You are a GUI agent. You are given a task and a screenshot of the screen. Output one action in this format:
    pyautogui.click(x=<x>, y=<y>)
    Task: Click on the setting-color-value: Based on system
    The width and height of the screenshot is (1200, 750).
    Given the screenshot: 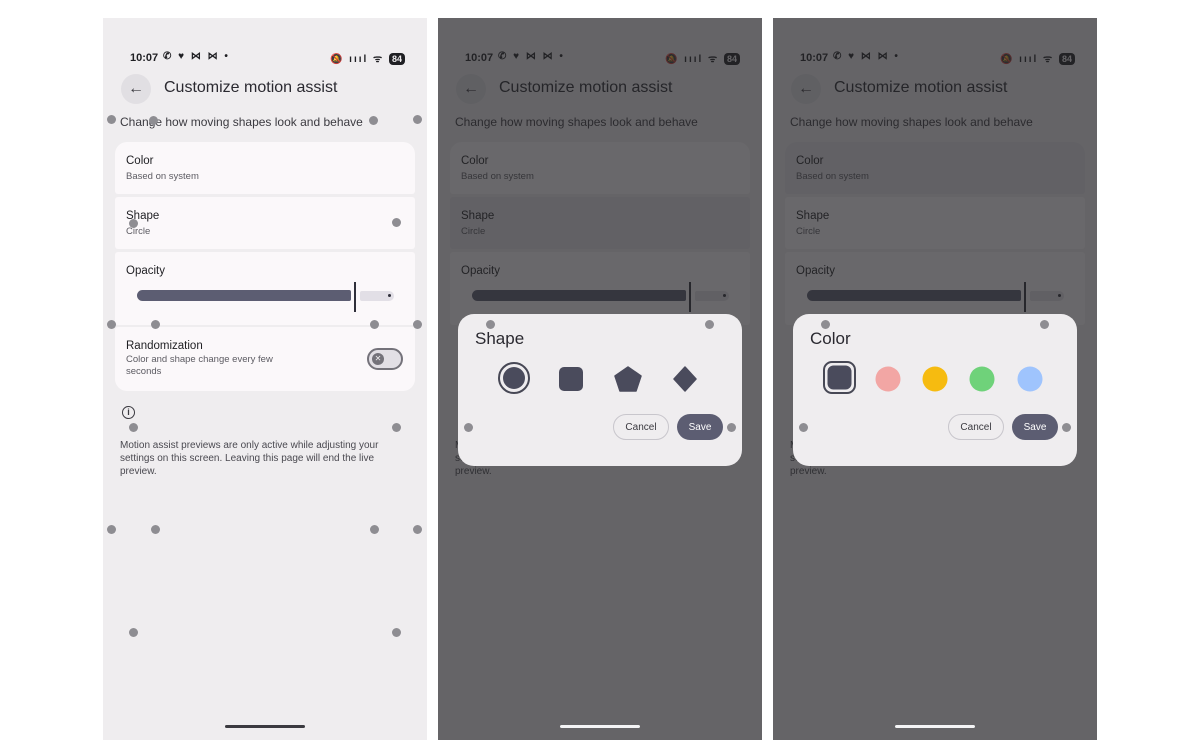 What is the action you would take?
    pyautogui.click(x=162, y=176)
    